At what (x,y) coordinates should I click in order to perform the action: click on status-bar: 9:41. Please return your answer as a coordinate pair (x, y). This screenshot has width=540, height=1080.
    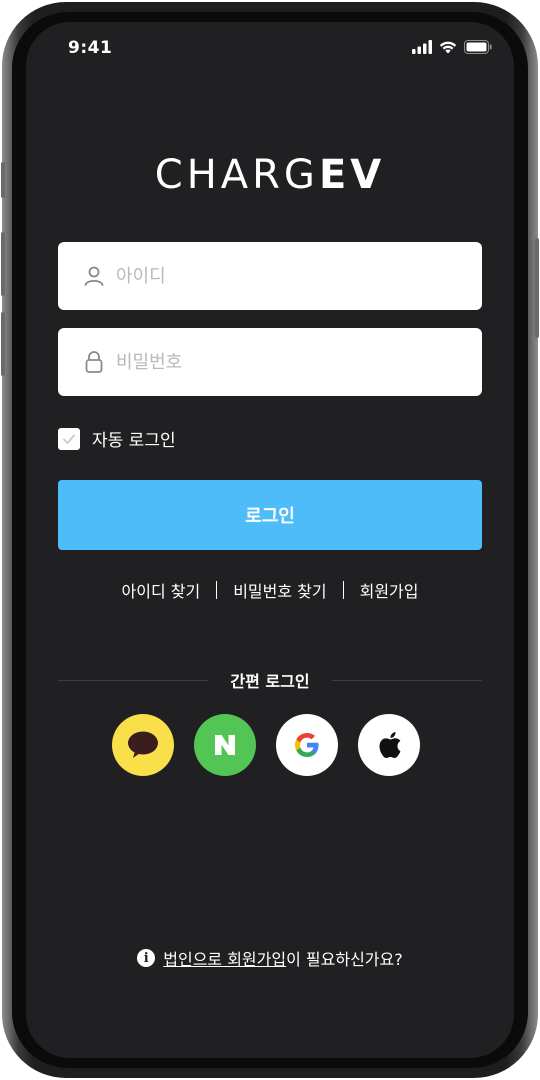
    Looking at the image, I should click on (270, 48).